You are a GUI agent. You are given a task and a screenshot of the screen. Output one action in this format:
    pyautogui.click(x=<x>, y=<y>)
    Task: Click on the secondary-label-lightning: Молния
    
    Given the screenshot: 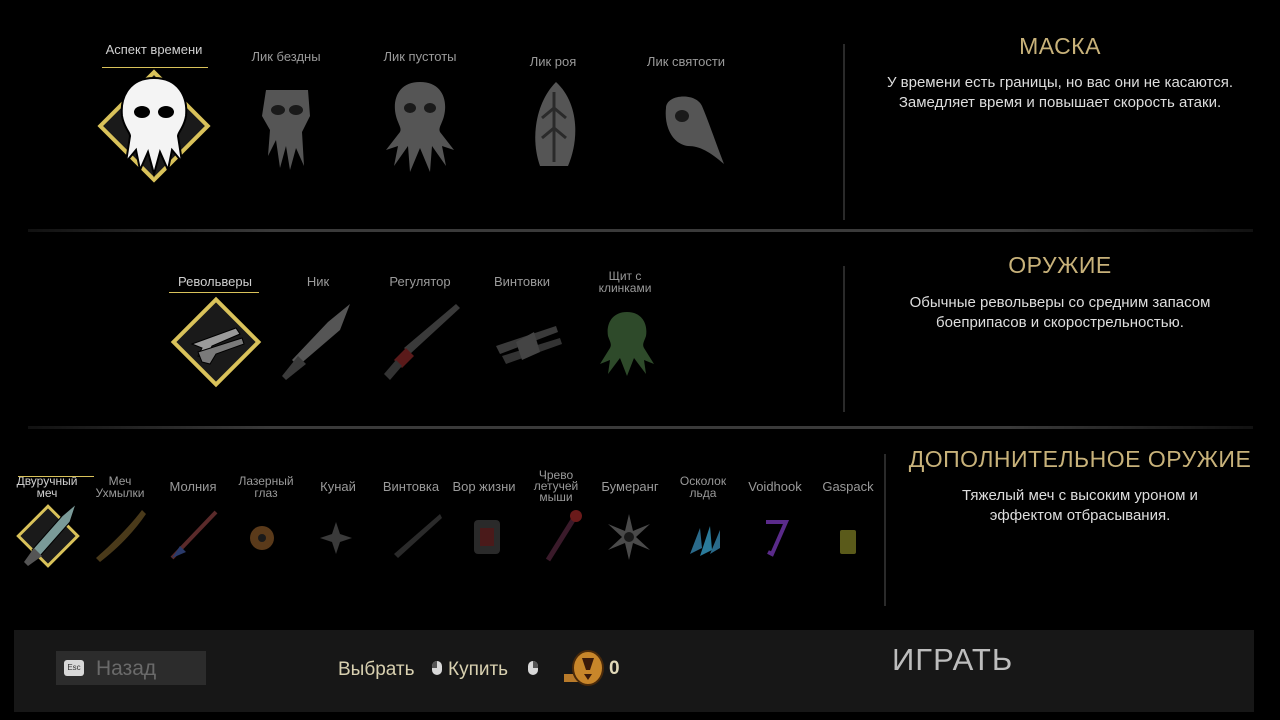 What is the action you would take?
    pyautogui.click(x=193, y=486)
    